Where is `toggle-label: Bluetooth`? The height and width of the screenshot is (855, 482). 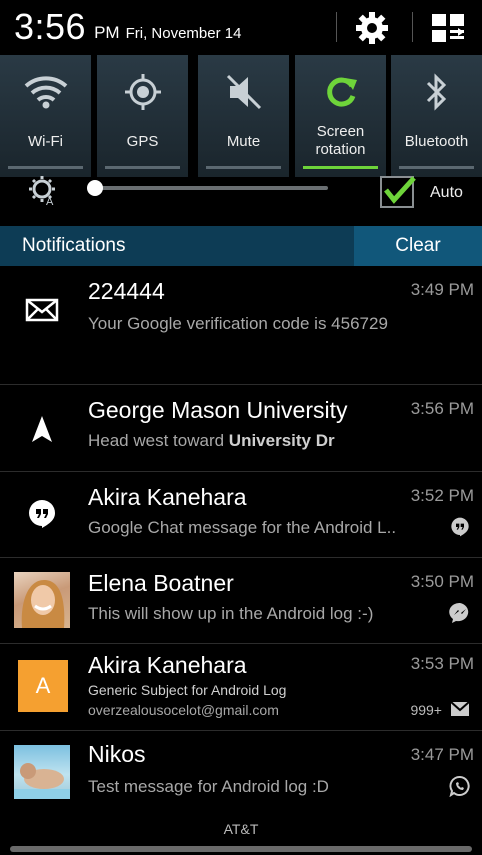
toggle-label: Bluetooth is located at coordinates (436, 141).